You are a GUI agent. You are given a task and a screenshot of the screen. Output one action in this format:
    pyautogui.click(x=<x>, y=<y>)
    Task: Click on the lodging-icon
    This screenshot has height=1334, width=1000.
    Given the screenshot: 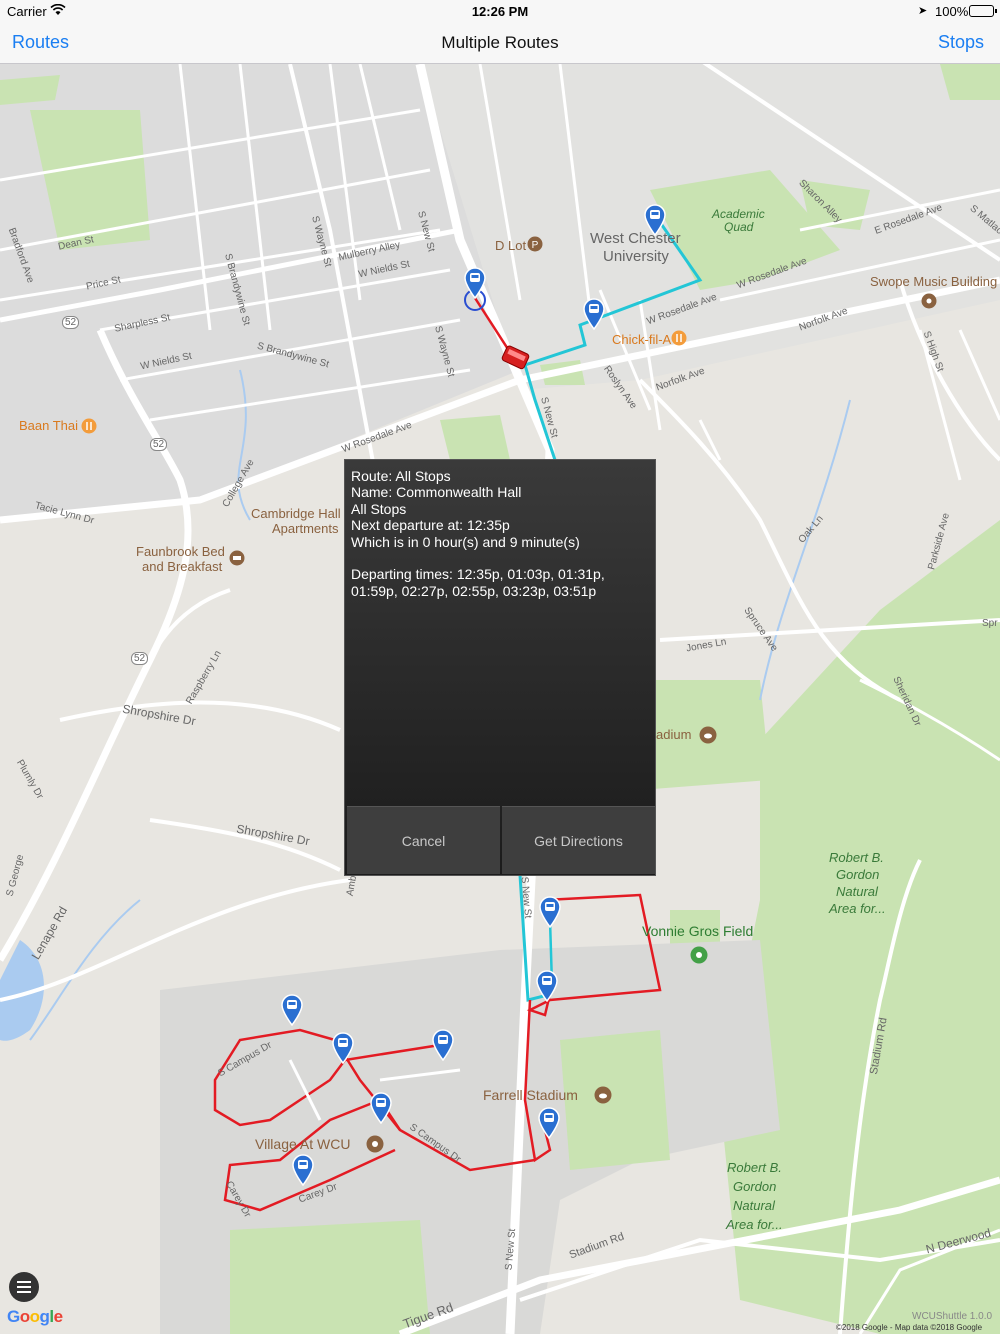 What is the action you would take?
    pyautogui.click(x=237, y=558)
    